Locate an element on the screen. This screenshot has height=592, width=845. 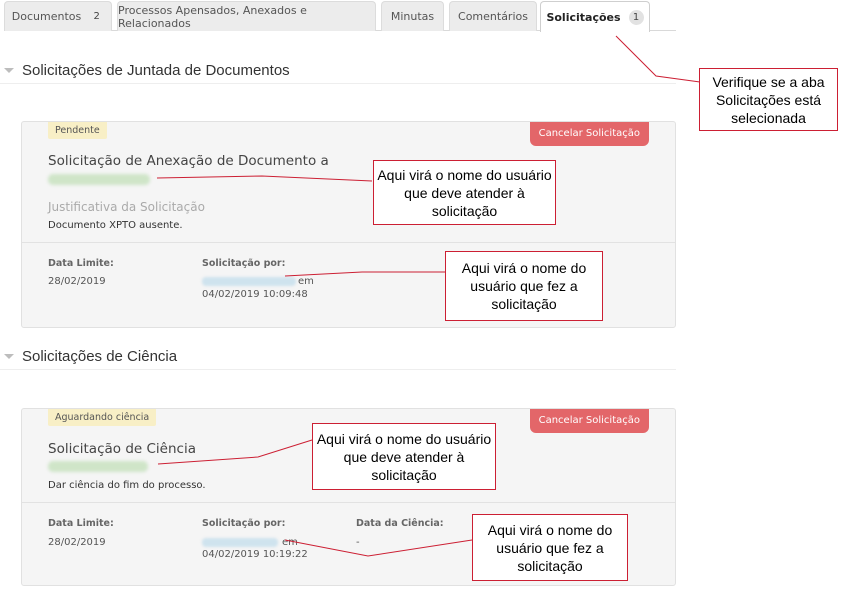
status-badge: Pendente is located at coordinates (77, 130).